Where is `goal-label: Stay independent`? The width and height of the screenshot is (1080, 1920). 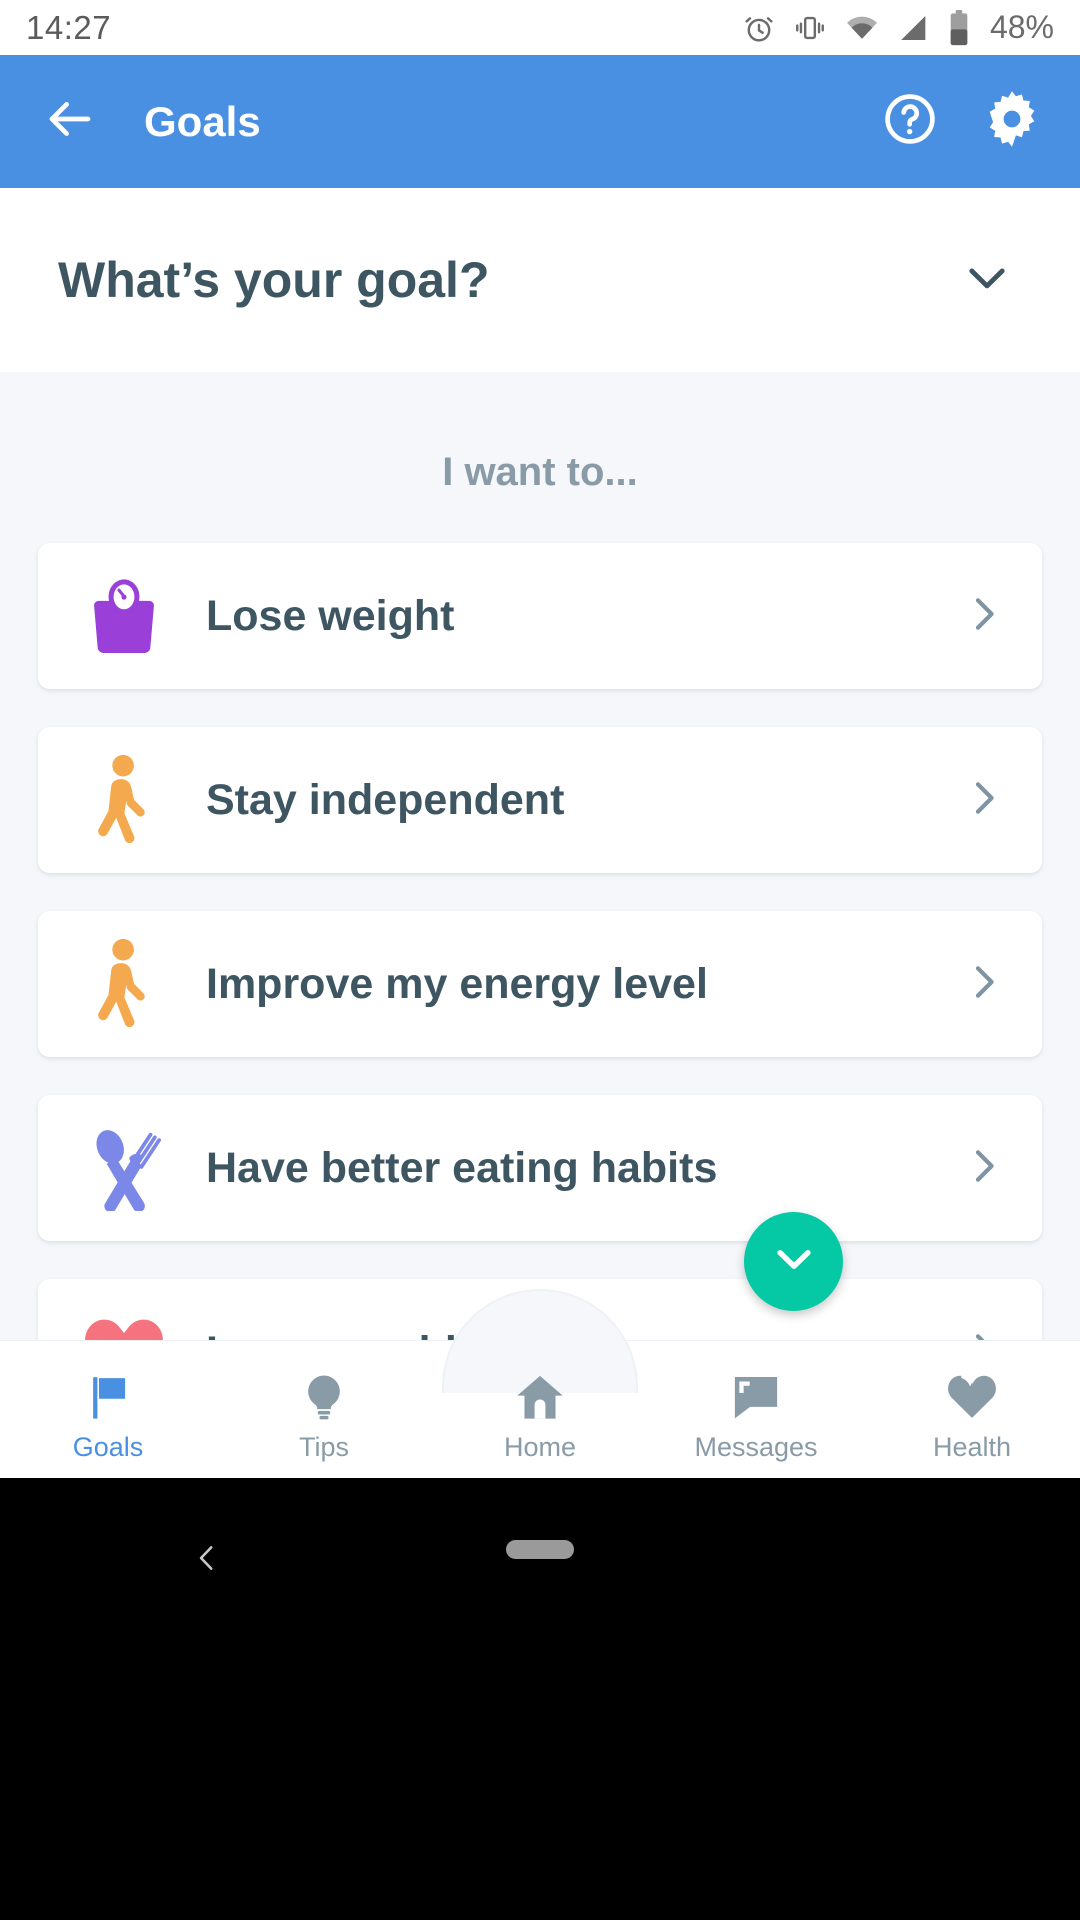
goal-label: Stay independent is located at coordinates (385, 799).